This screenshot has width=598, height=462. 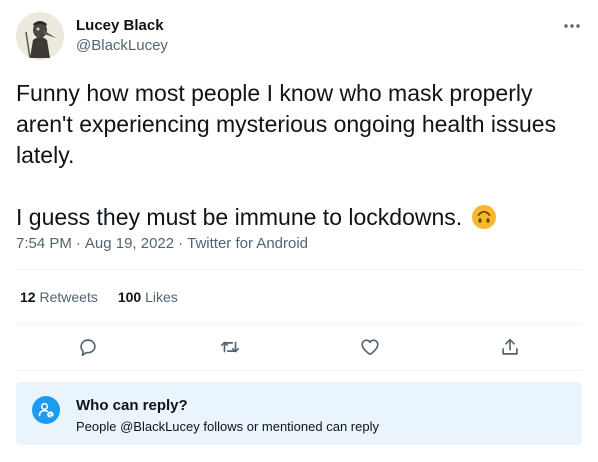 I want to click on reply-icon, so click(x=88, y=348).